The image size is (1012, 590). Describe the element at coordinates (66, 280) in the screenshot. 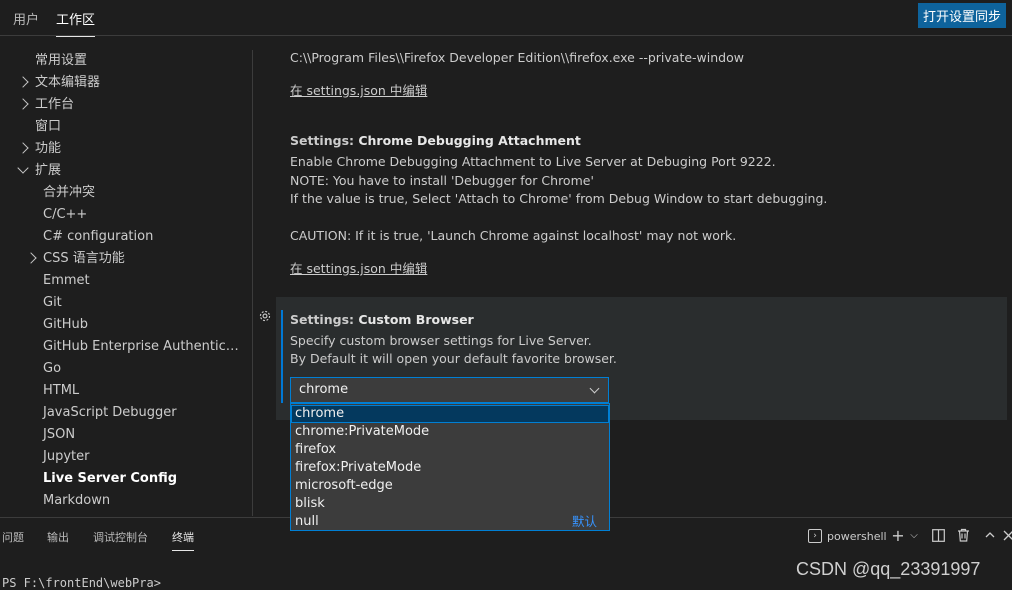

I see `toc-item-label: Emmet` at that location.